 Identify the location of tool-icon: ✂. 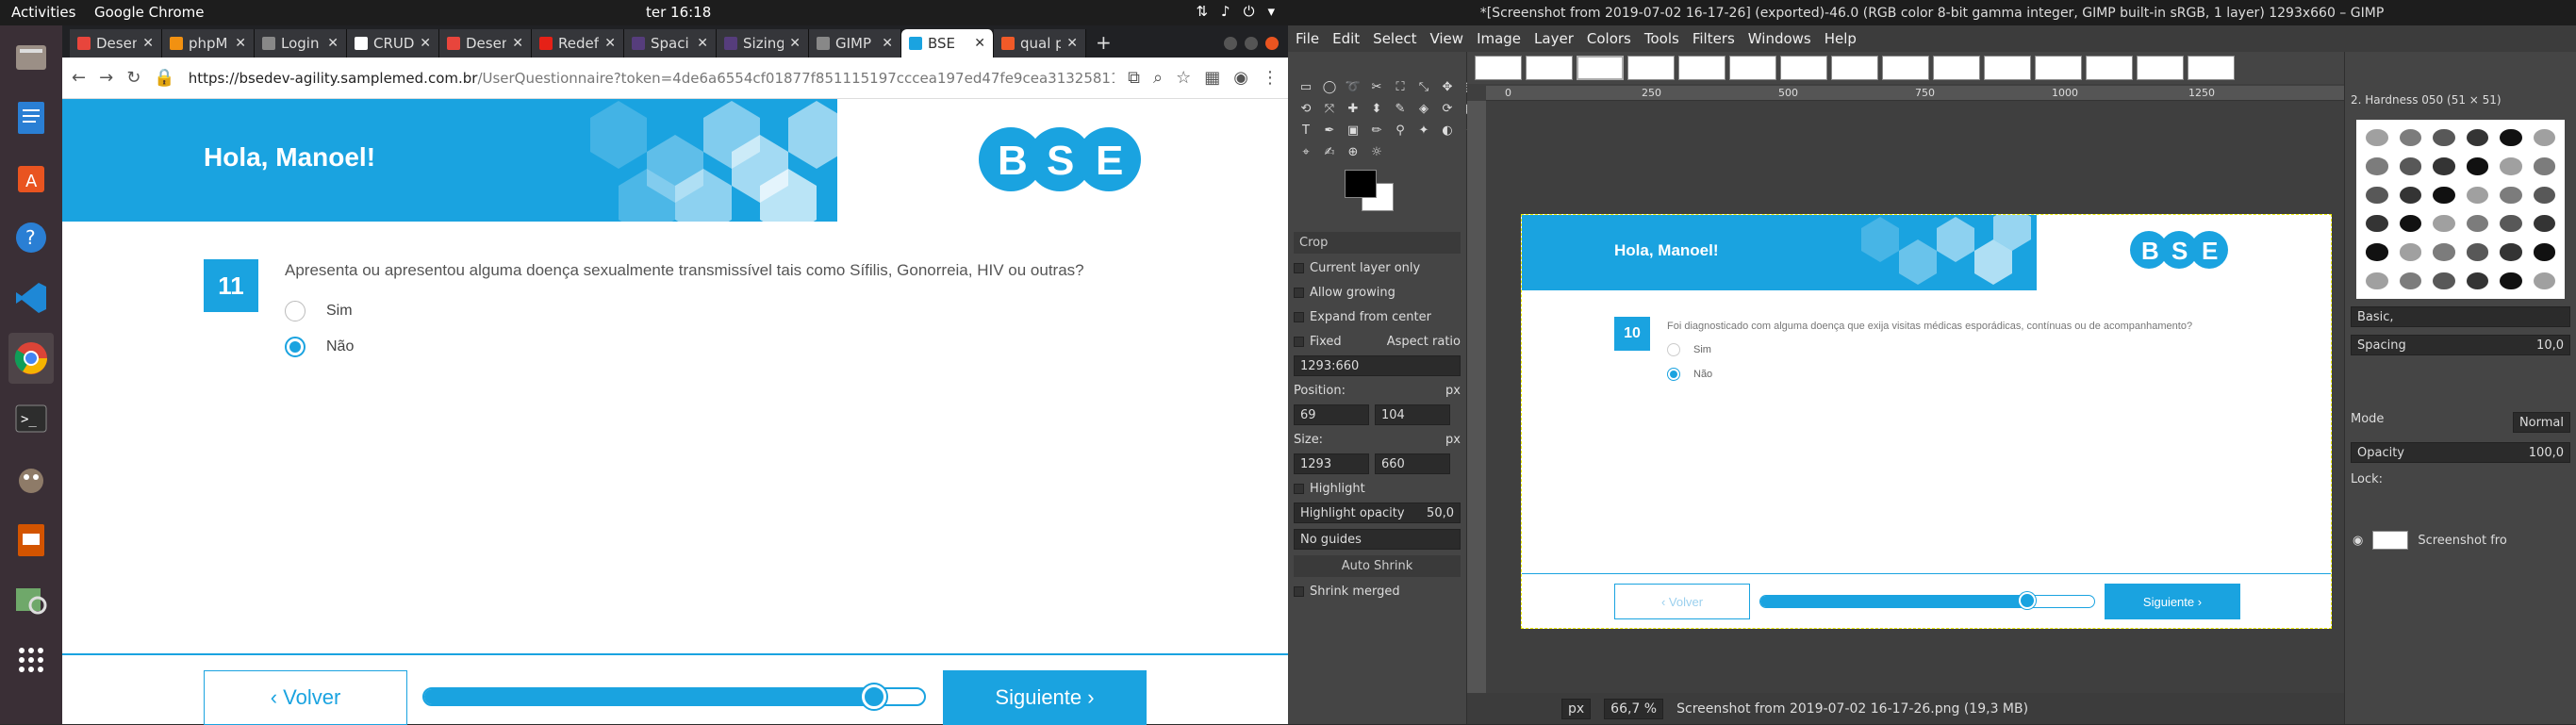
(1376, 86).